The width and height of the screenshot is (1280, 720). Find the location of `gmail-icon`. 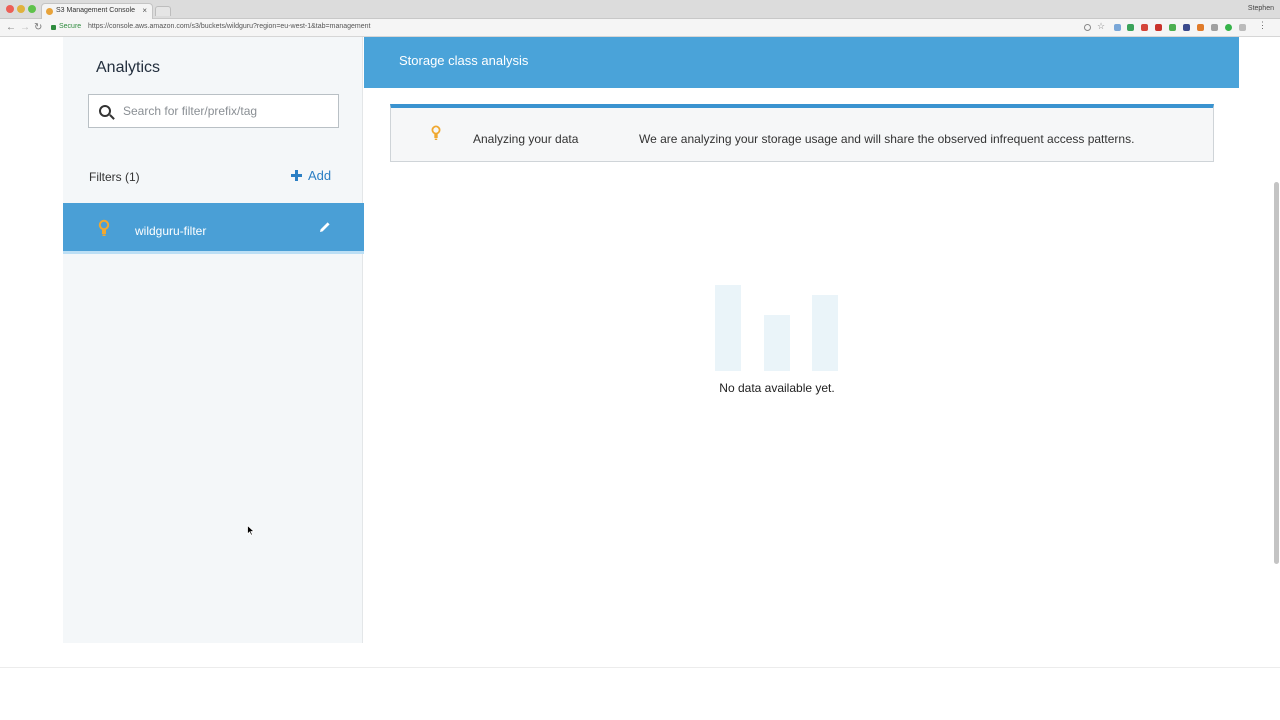

gmail-icon is located at coordinates (1144, 27).